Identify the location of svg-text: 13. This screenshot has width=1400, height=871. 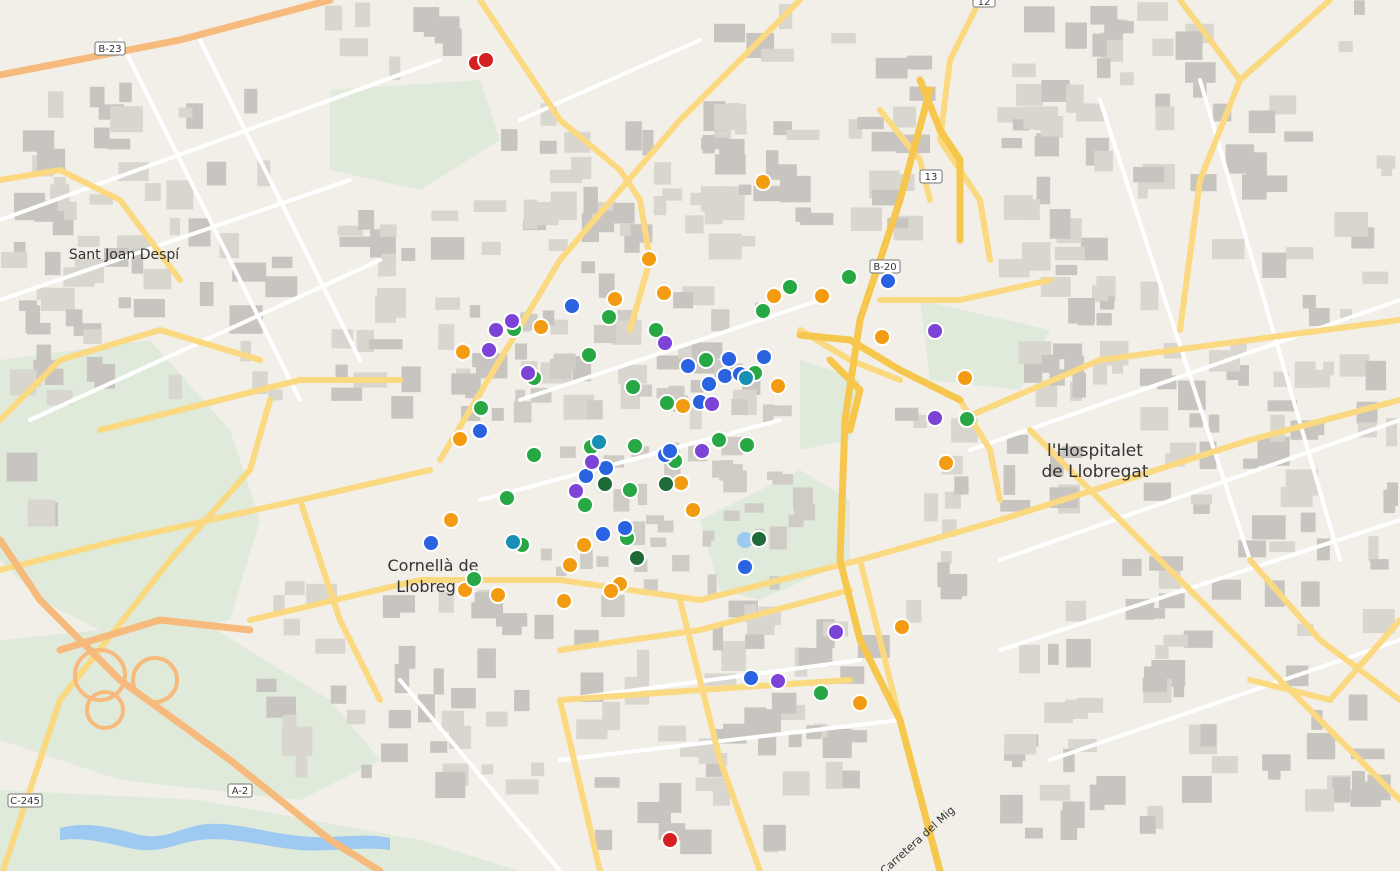
(931, 177).